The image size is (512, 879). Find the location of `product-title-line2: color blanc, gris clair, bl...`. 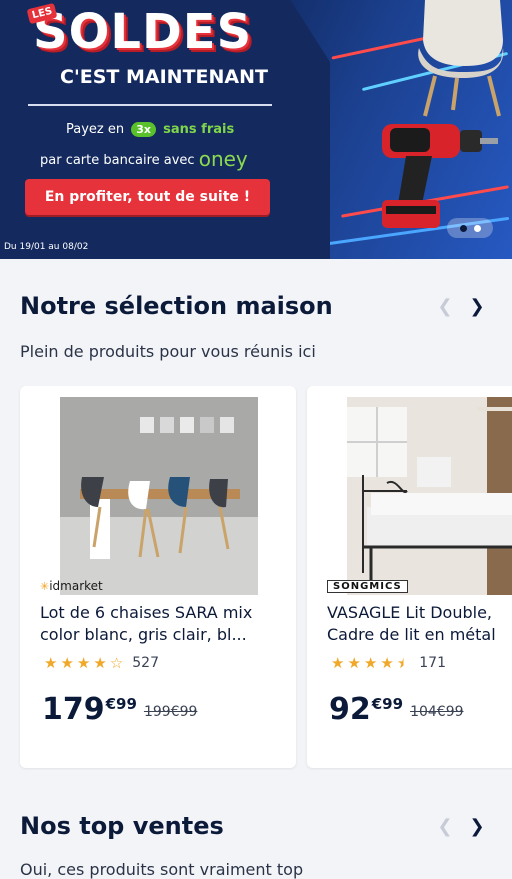

product-title-line2: color blanc, gris clair, bl... is located at coordinates (143, 634).